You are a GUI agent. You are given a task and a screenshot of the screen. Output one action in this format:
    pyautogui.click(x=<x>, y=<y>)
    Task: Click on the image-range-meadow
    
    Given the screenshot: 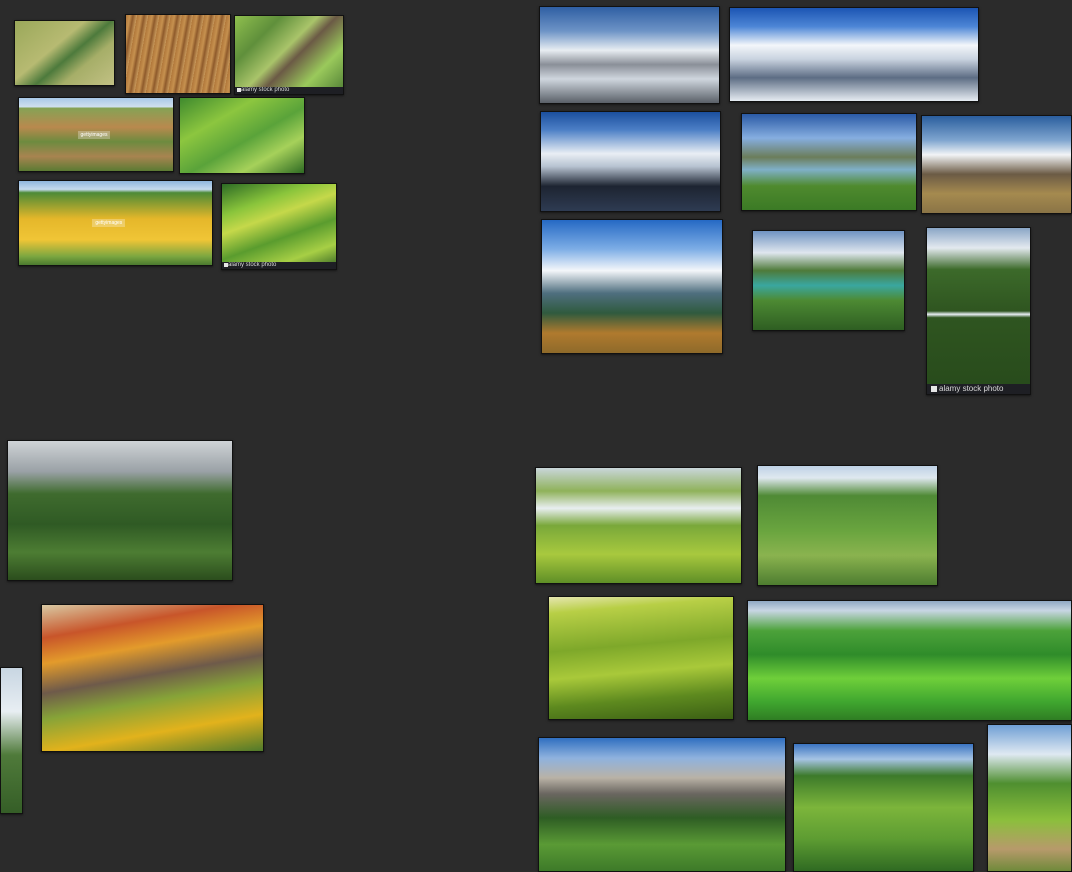 What is the action you would take?
    pyautogui.click(x=632, y=286)
    